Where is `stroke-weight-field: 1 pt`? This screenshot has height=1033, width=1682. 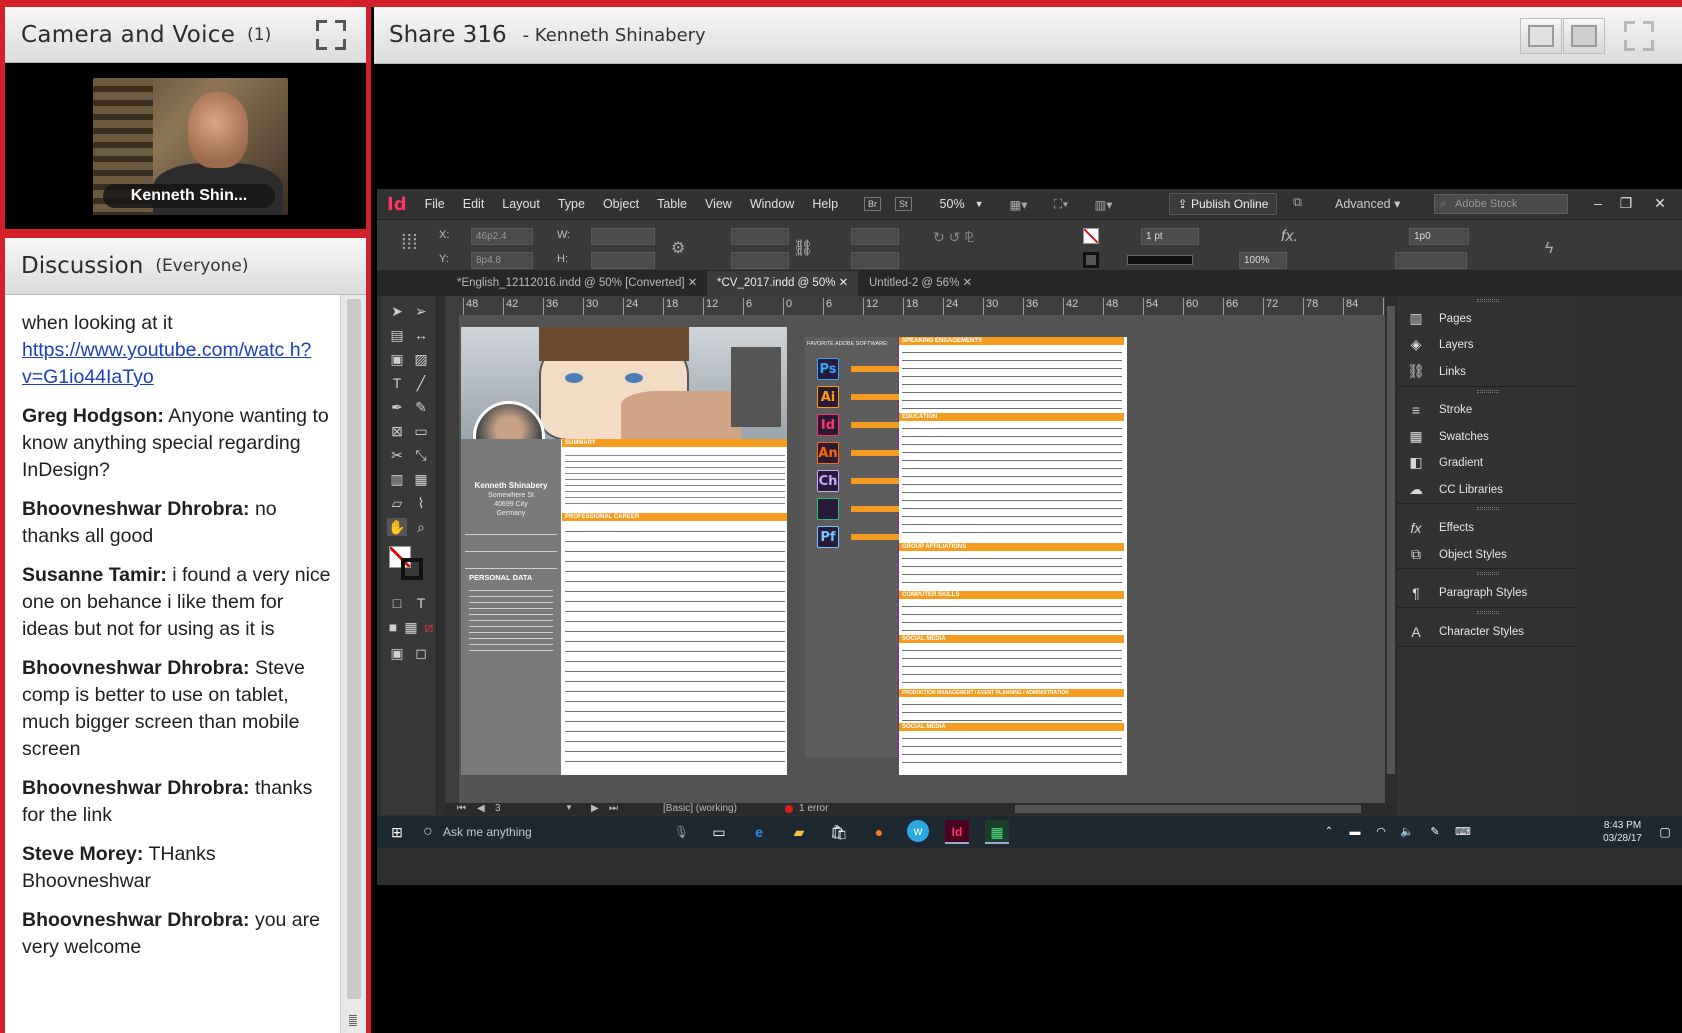
stroke-weight-field: 1 pt is located at coordinates (1170, 236).